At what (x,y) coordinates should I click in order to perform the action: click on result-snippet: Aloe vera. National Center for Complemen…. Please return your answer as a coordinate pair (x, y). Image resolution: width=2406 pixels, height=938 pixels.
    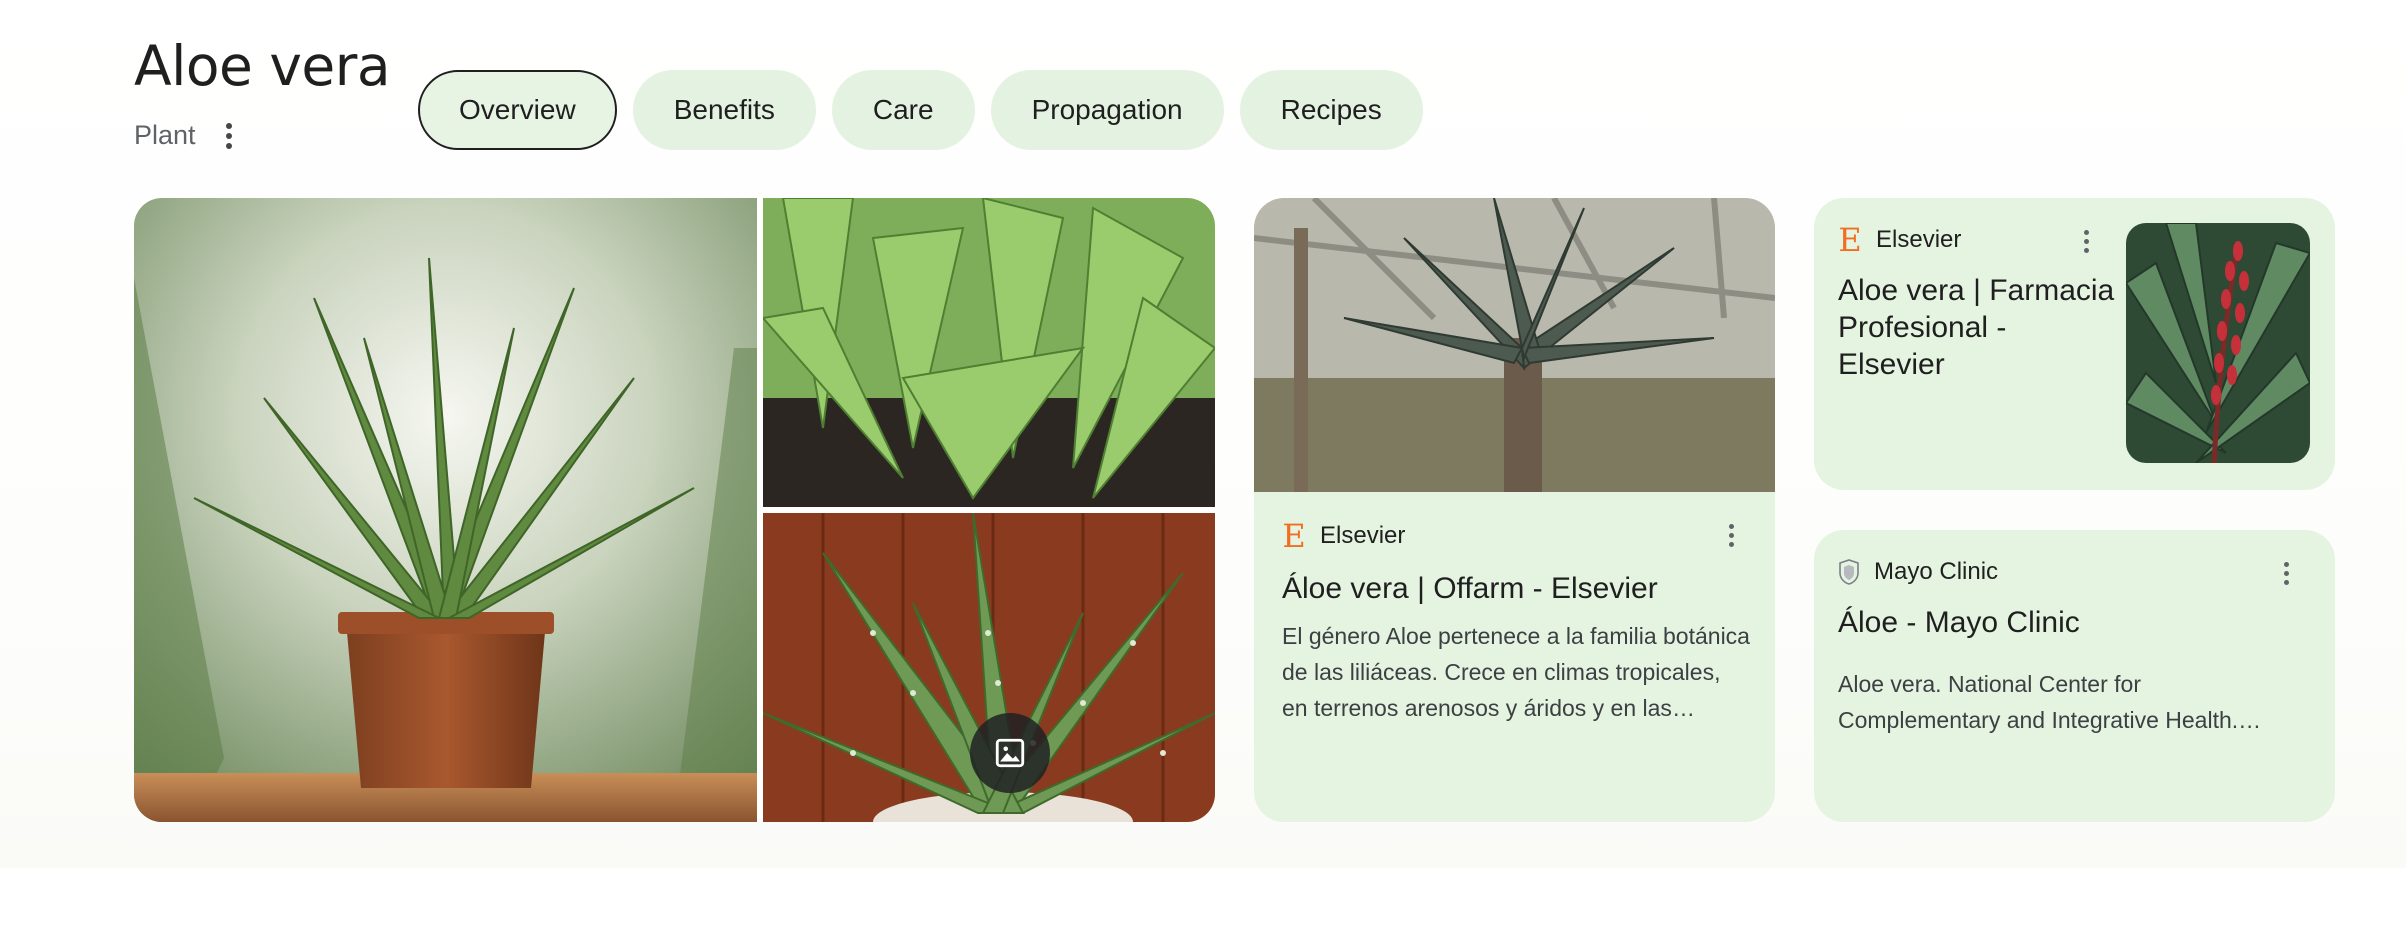
    Looking at the image, I should click on (2038, 702).